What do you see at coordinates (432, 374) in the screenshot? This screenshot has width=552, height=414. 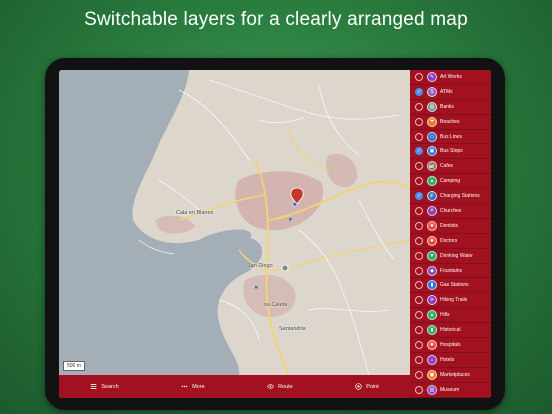 I see `market-icon: ◼` at bounding box center [432, 374].